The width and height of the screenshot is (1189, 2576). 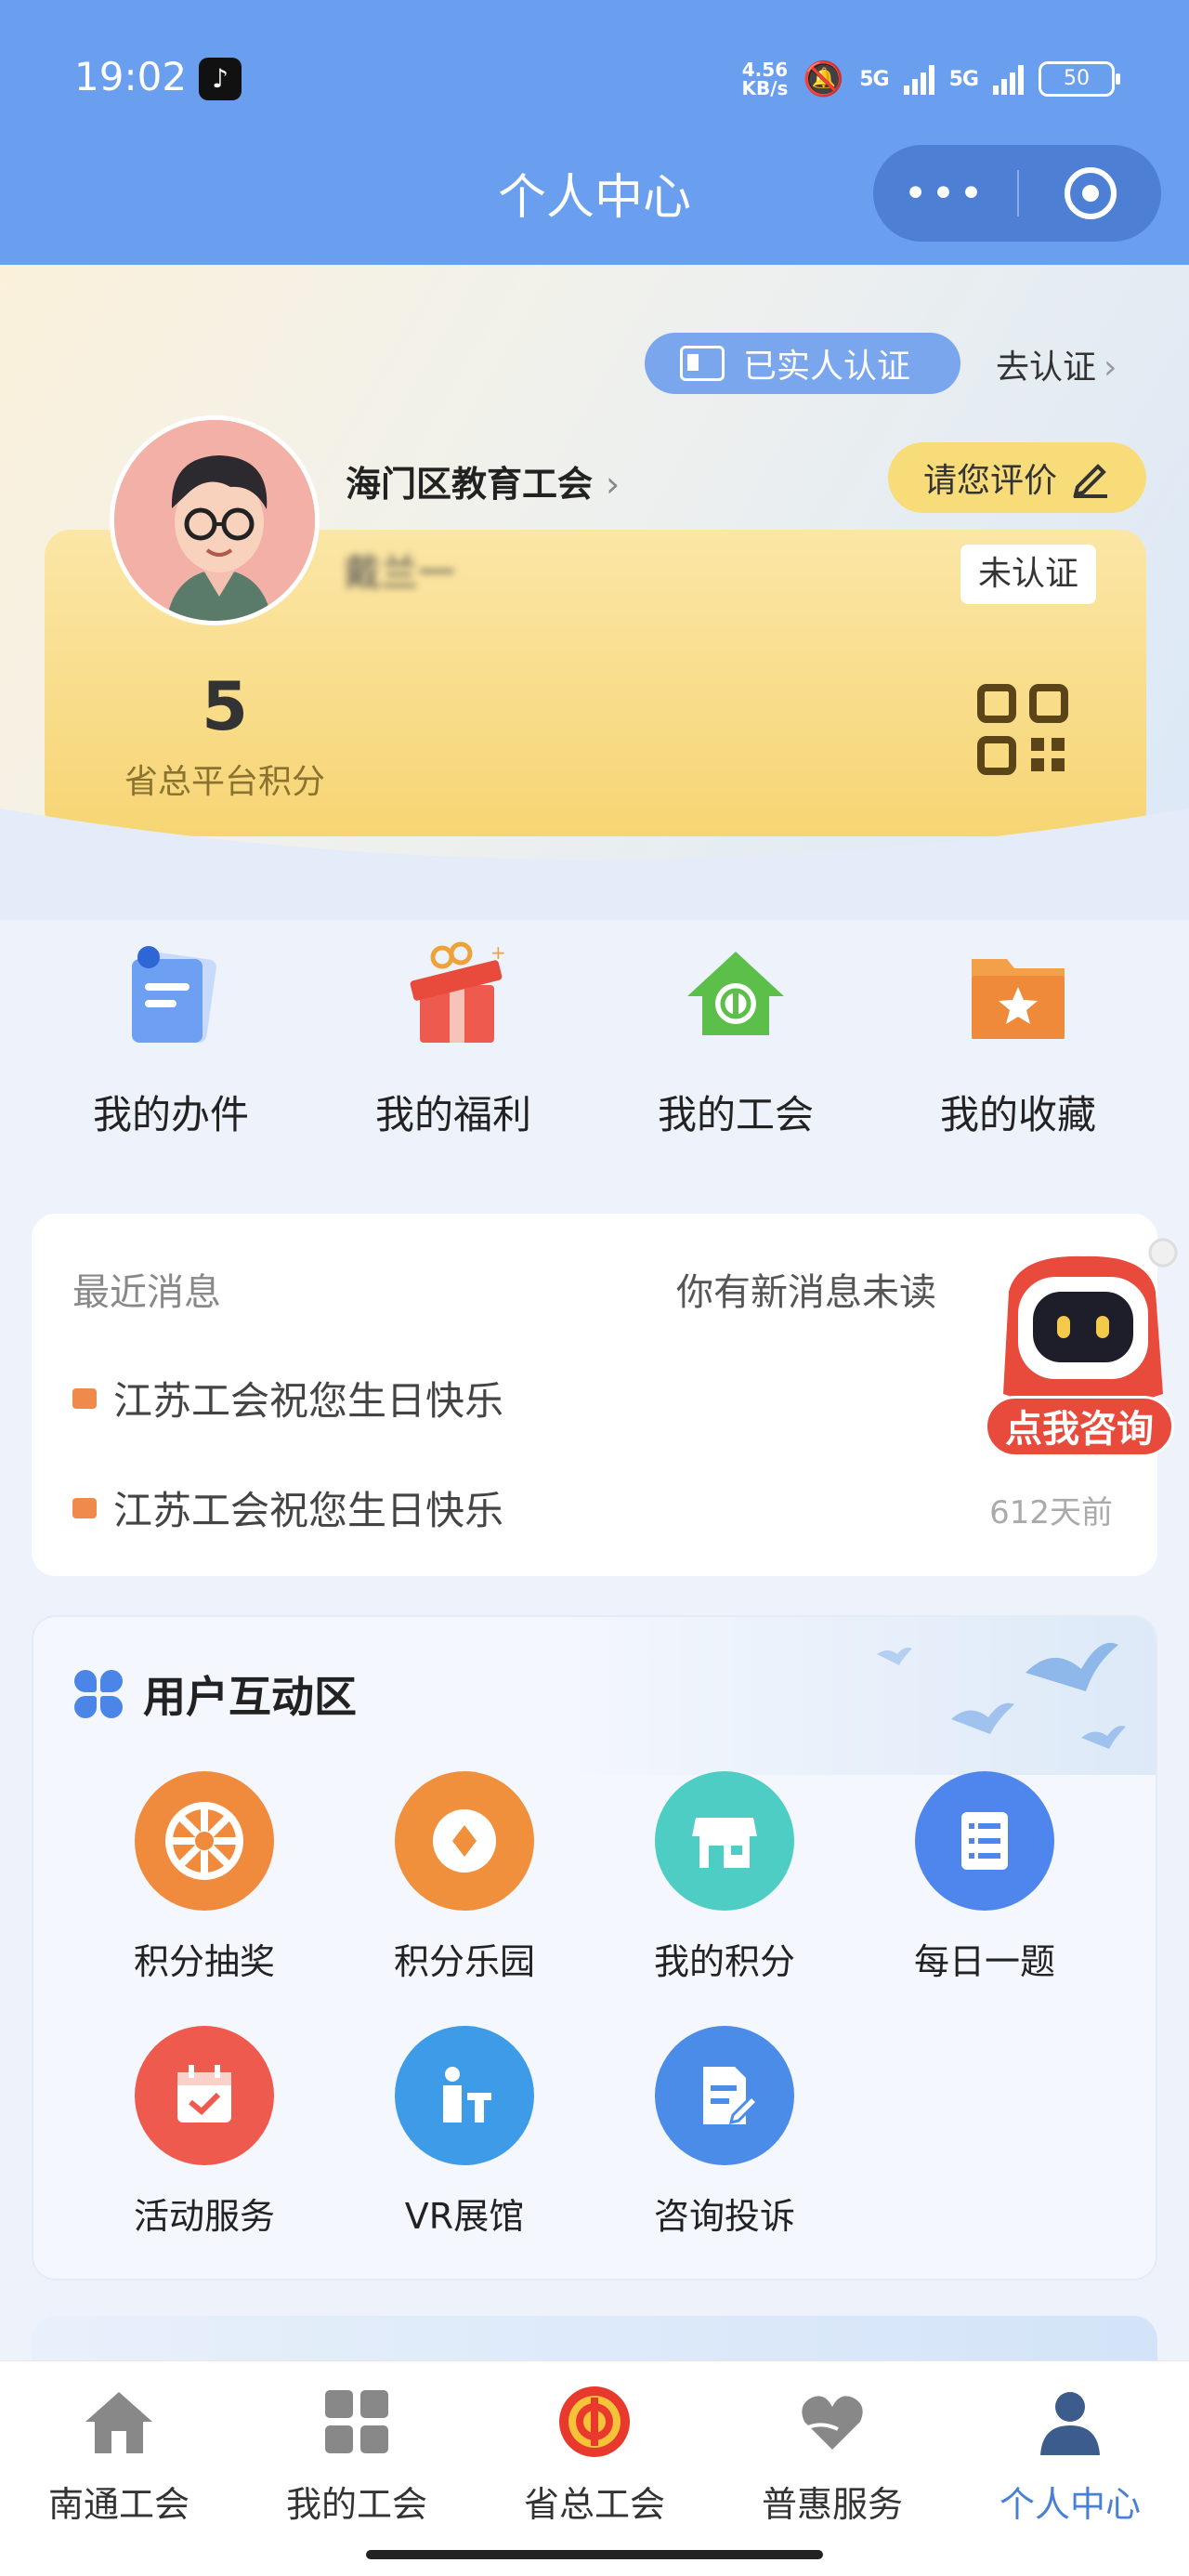 I want to click on verified-badge: 已实人认证, so click(x=802, y=363).